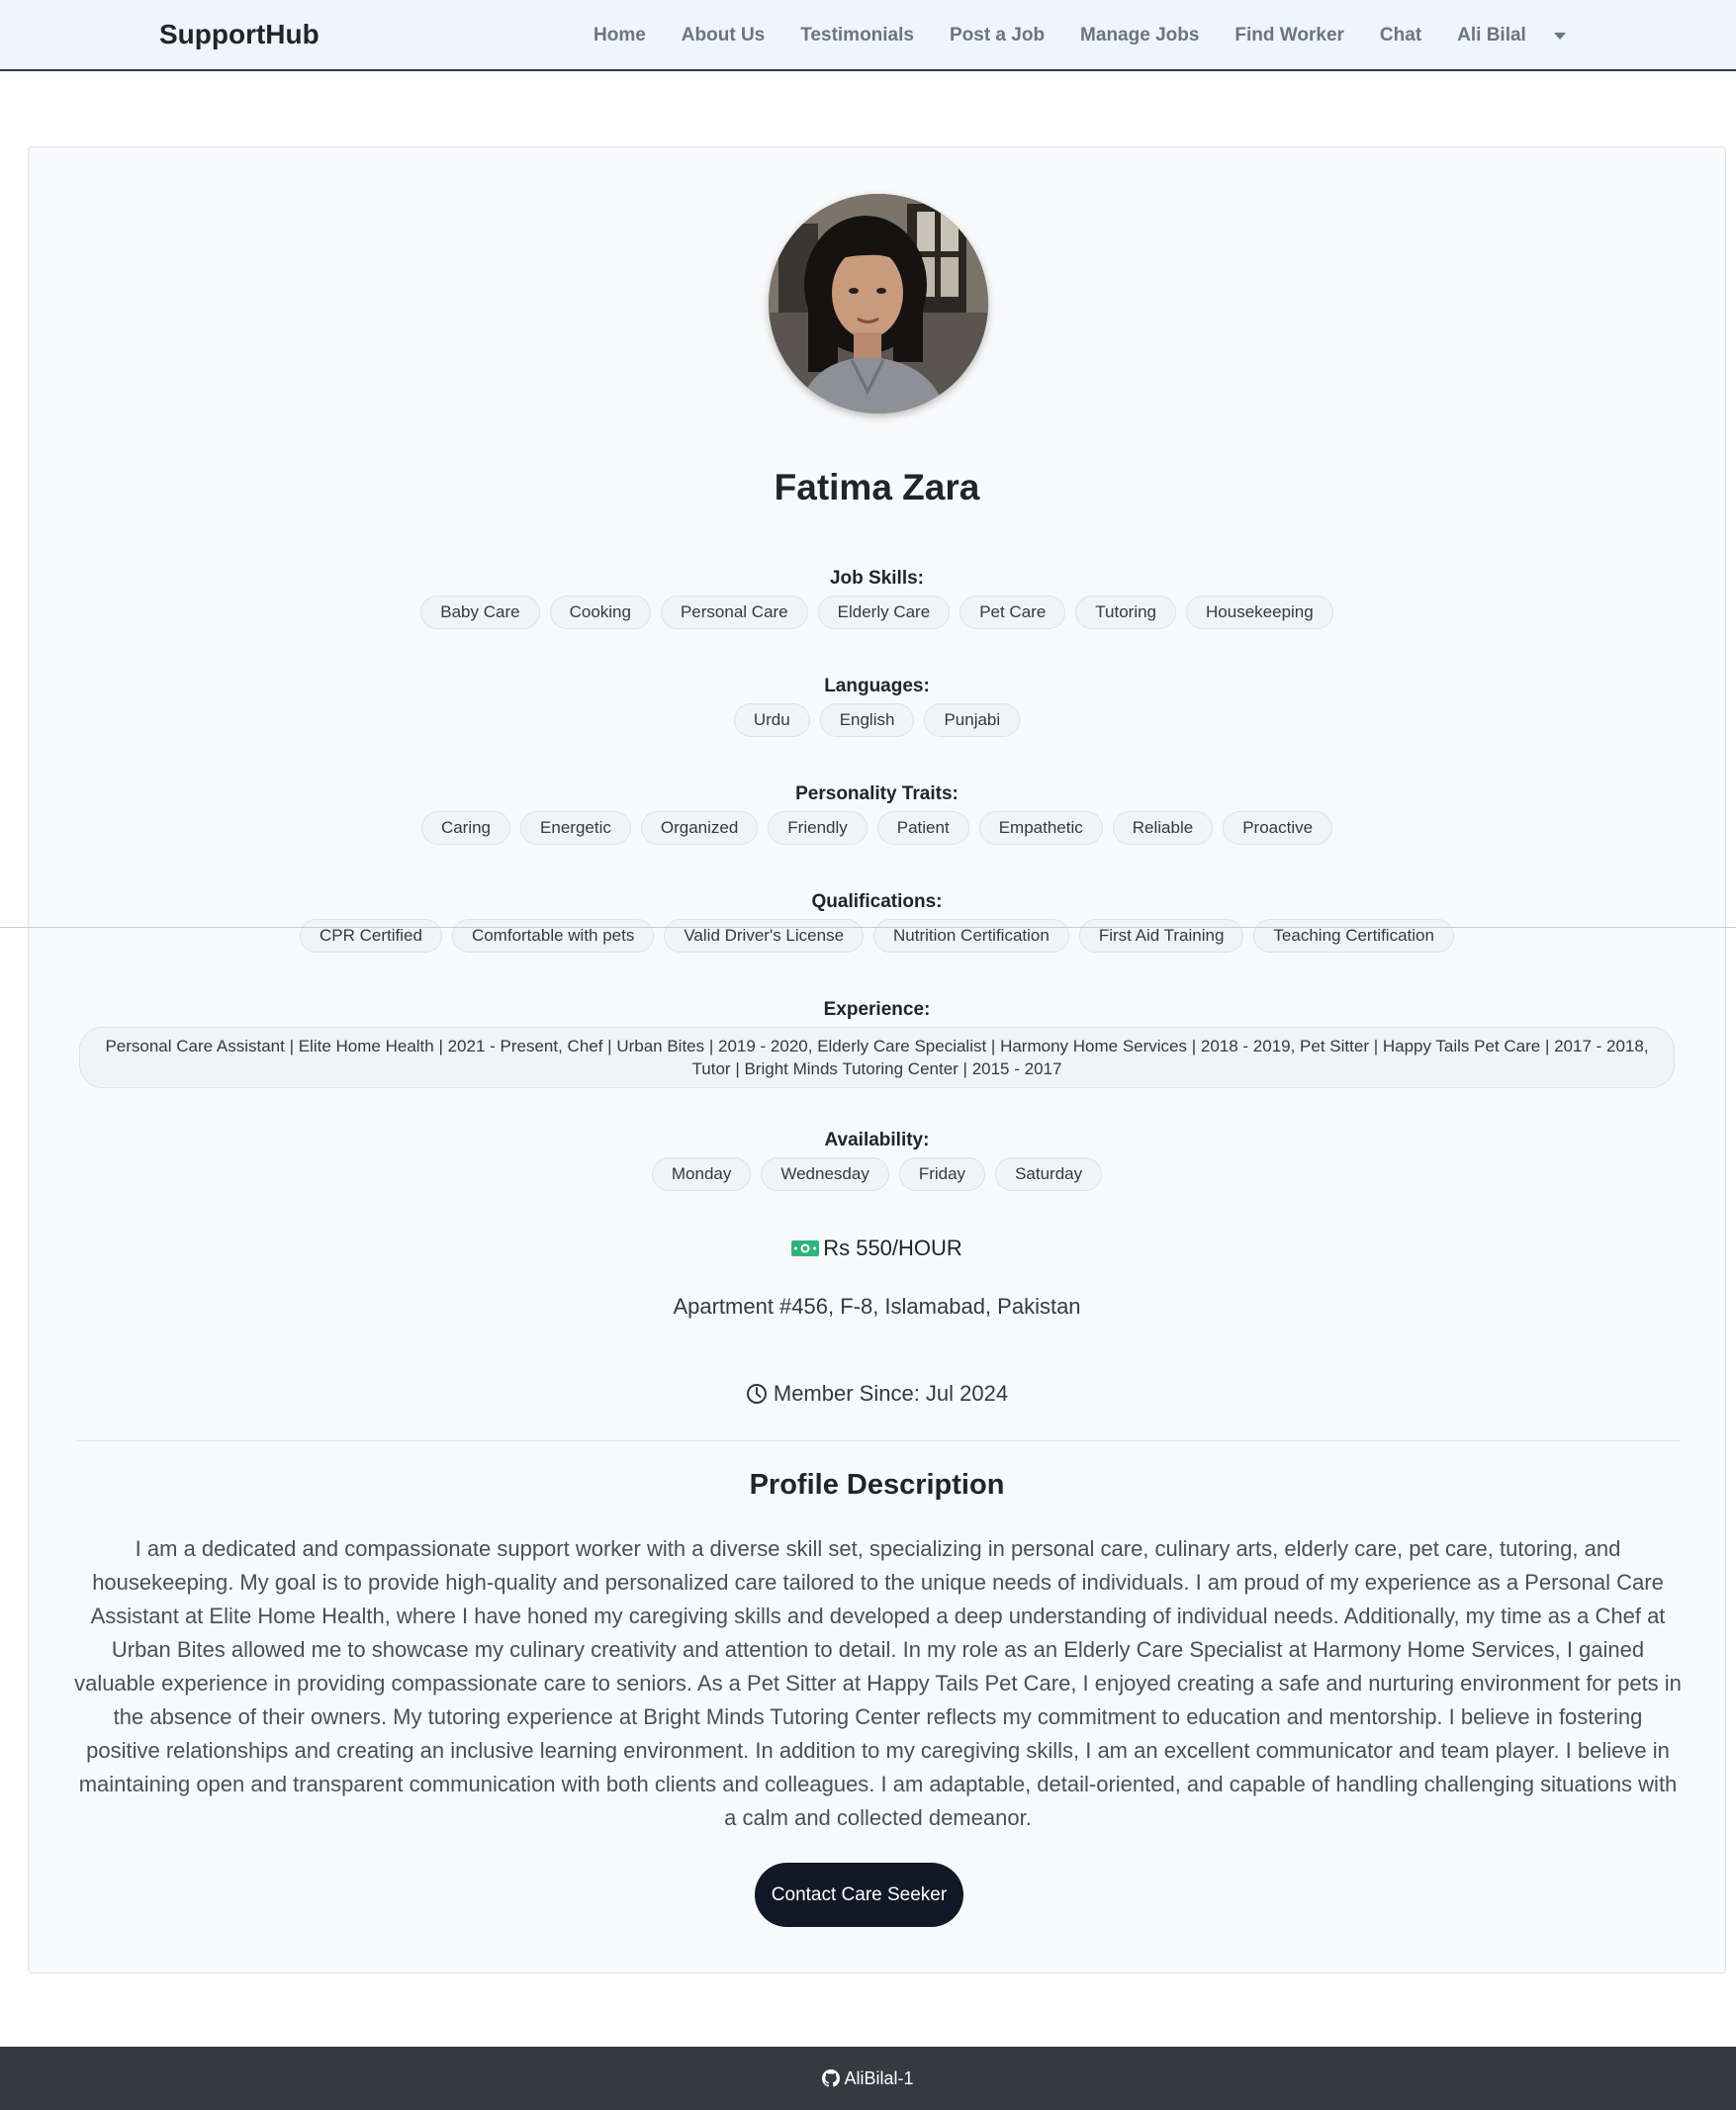  I want to click on user-menu-dropdown: Ali Bilal, so click(1511, 35).